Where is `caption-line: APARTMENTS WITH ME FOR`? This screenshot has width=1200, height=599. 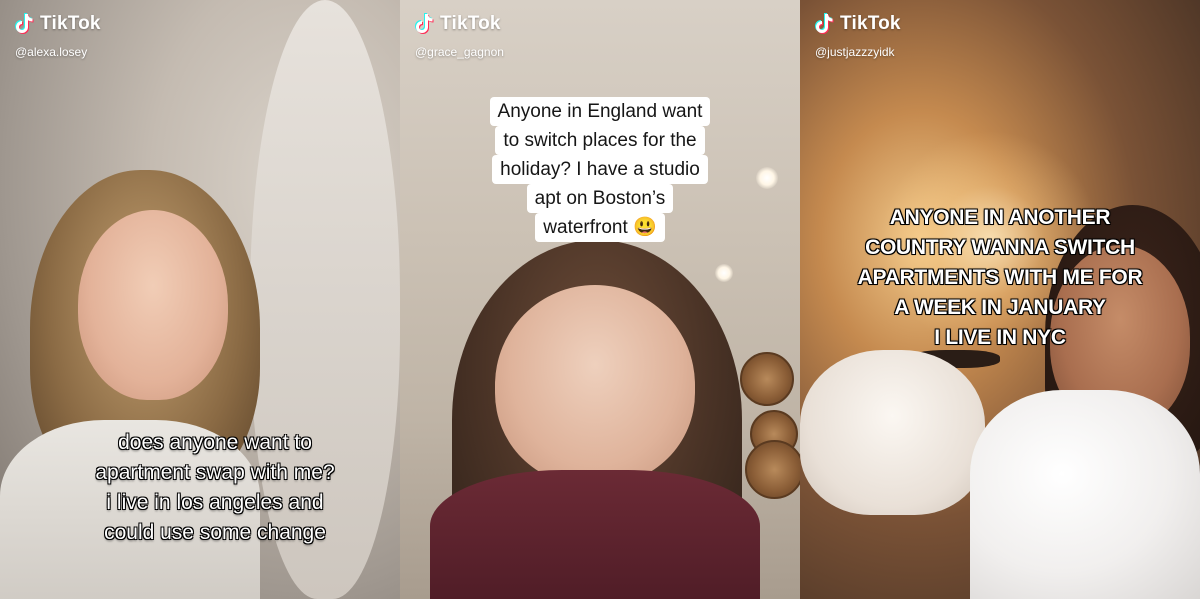
caption-line: APARTMENTS WITH ME FOR is located at coordinates (1000, 277).